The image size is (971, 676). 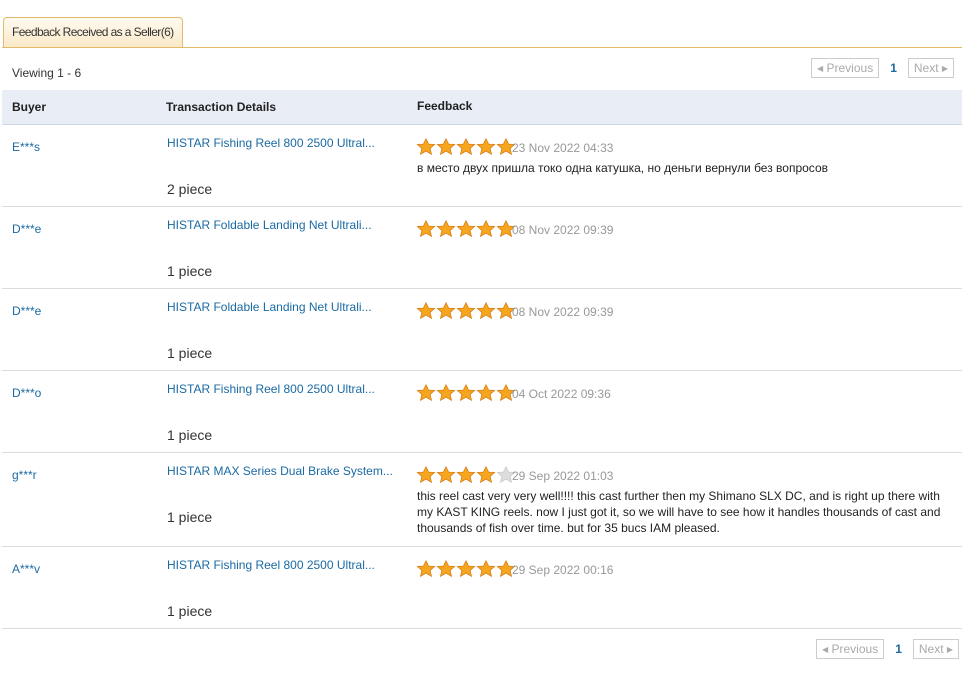 I want to click on buyer-link: E***s, so click(x=26, y=147).